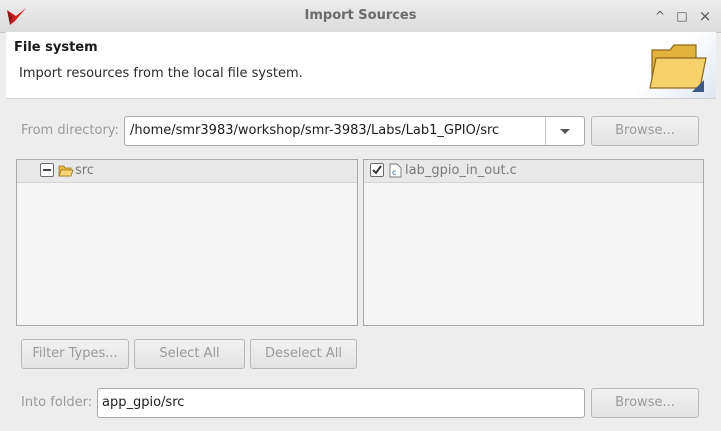 Image resolution: width=721 pixels, height=431 pixels. What do you see at coordinates (66, 171) in the screenshot?
I see `folder-open-icon` at bounding box center [66, 171].